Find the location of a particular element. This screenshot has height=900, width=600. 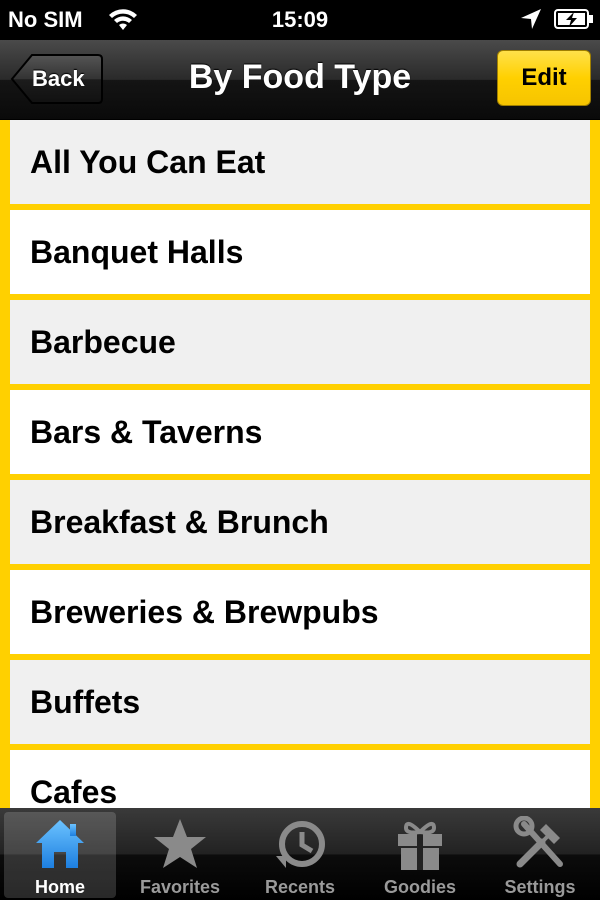

battery-charging-icon is located at coordinates (573, 19).